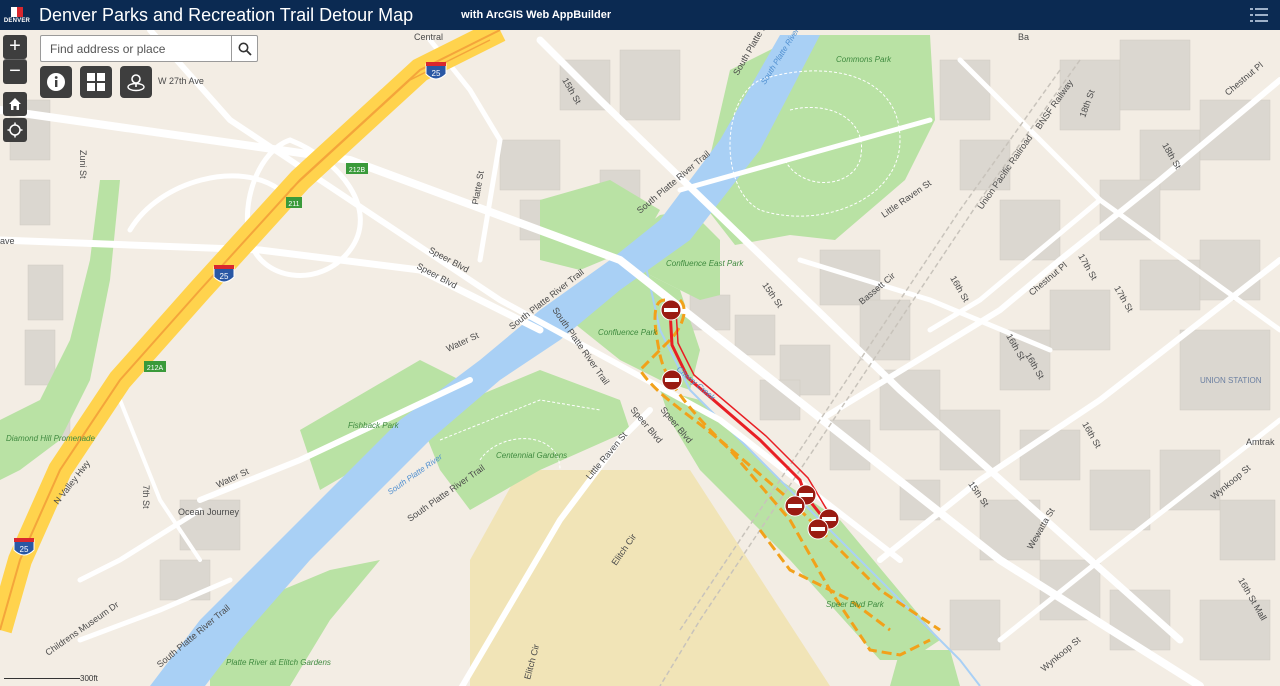 The width and height of the screenshot is (1280, 686). Describe the element at coordinates (50, 438) in the screenshot. I see `label-diamond-hill: Diamond Hill Promenade` at that location.